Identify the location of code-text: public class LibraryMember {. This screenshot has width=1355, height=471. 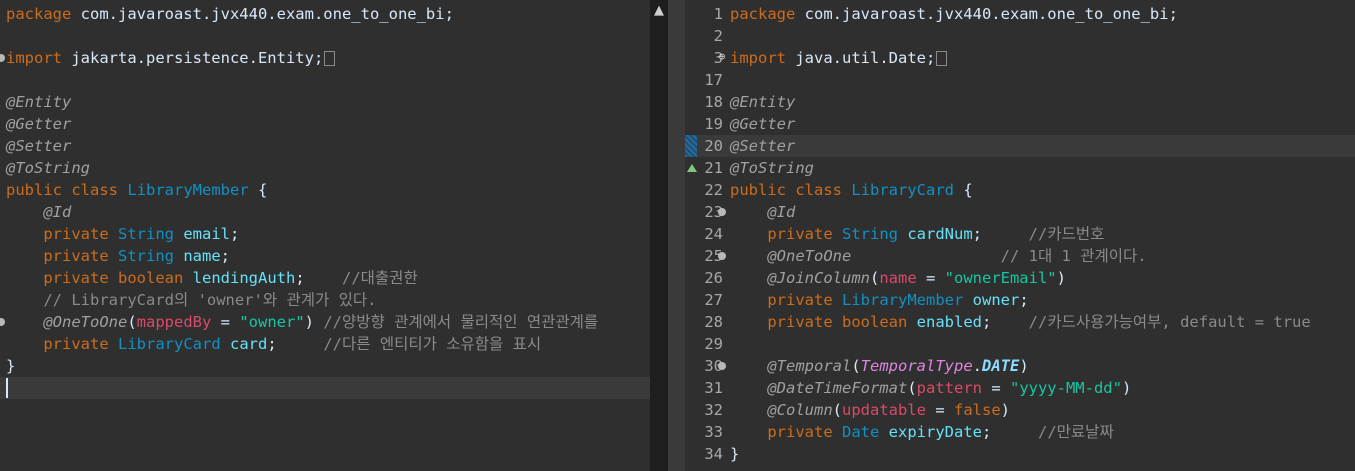
(136, 190).